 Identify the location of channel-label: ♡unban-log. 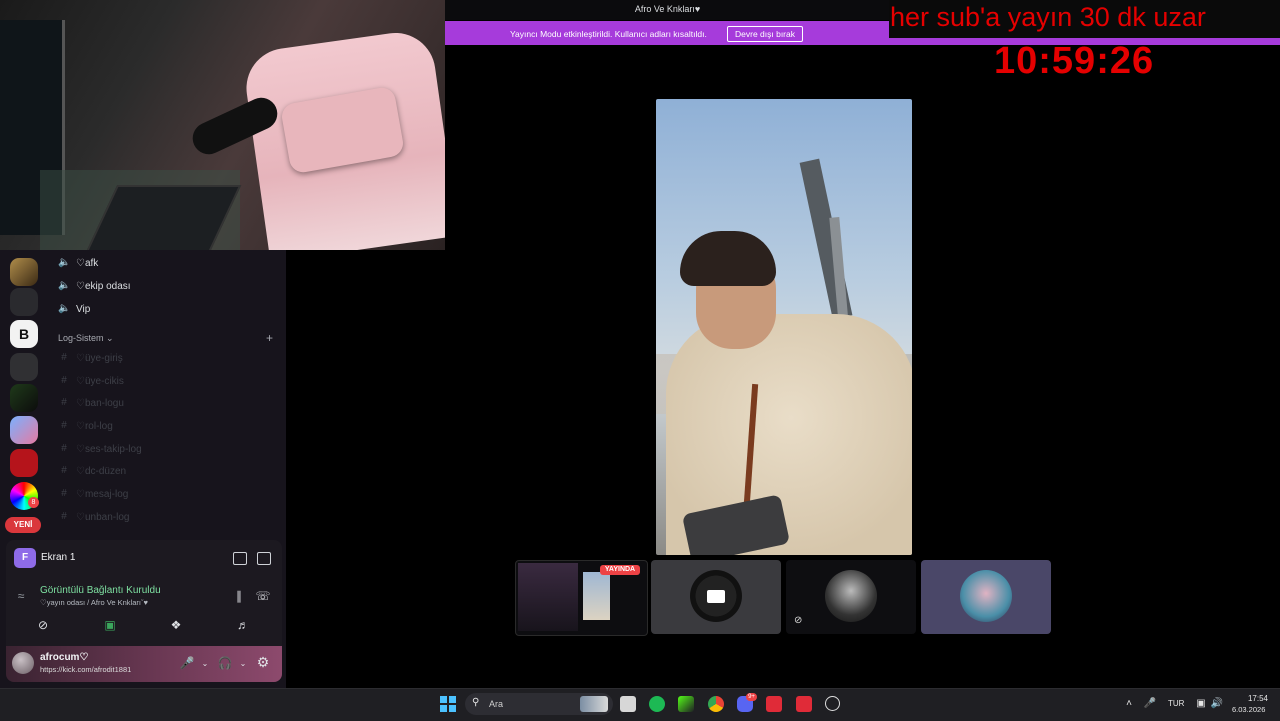
(103, 517).